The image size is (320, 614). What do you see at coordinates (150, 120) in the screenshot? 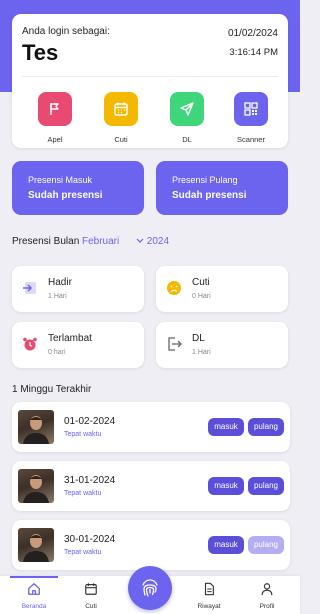
I see `quick-actions: Apel Cuti DL Scanner` at bounding box center [150, 120].